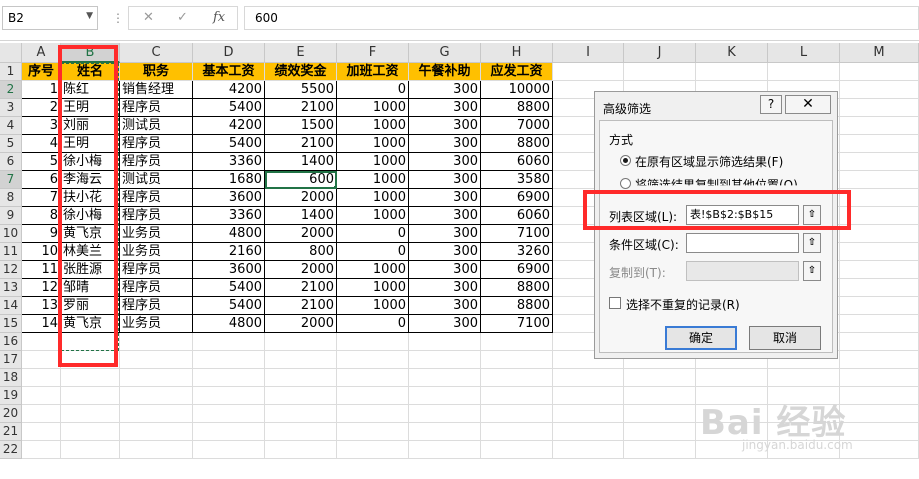 The width and height of the screenshot is (919, 479). I want to click on column-header-K: K, so click(732, 53).